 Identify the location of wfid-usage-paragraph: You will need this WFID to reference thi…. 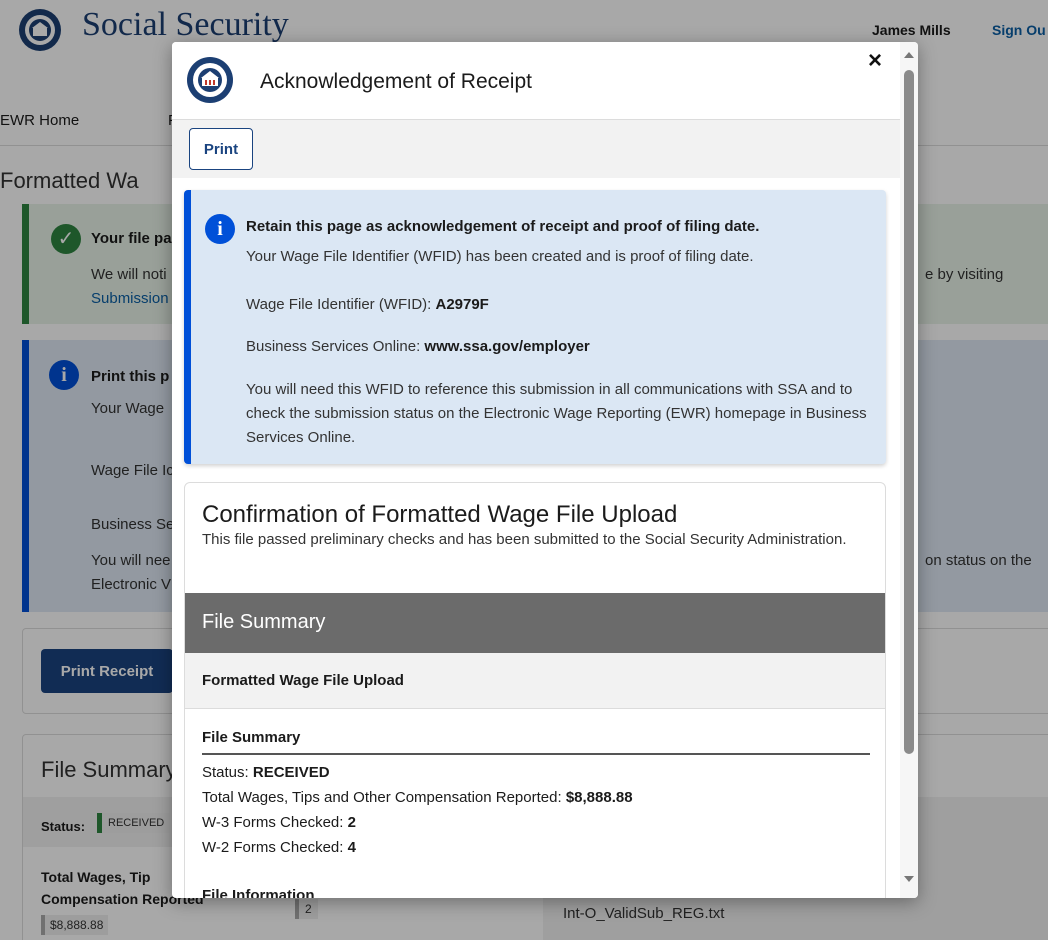
(556, 413).